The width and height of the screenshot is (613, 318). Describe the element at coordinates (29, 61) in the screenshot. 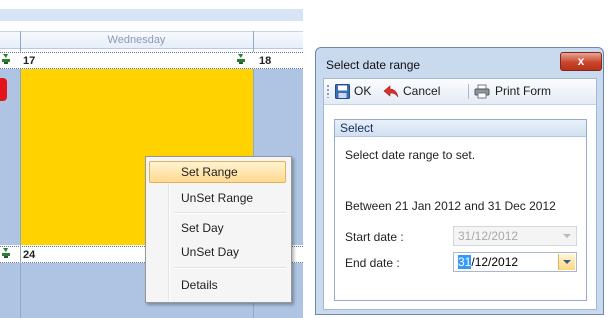

I see `day-number-17: 17` at that location.